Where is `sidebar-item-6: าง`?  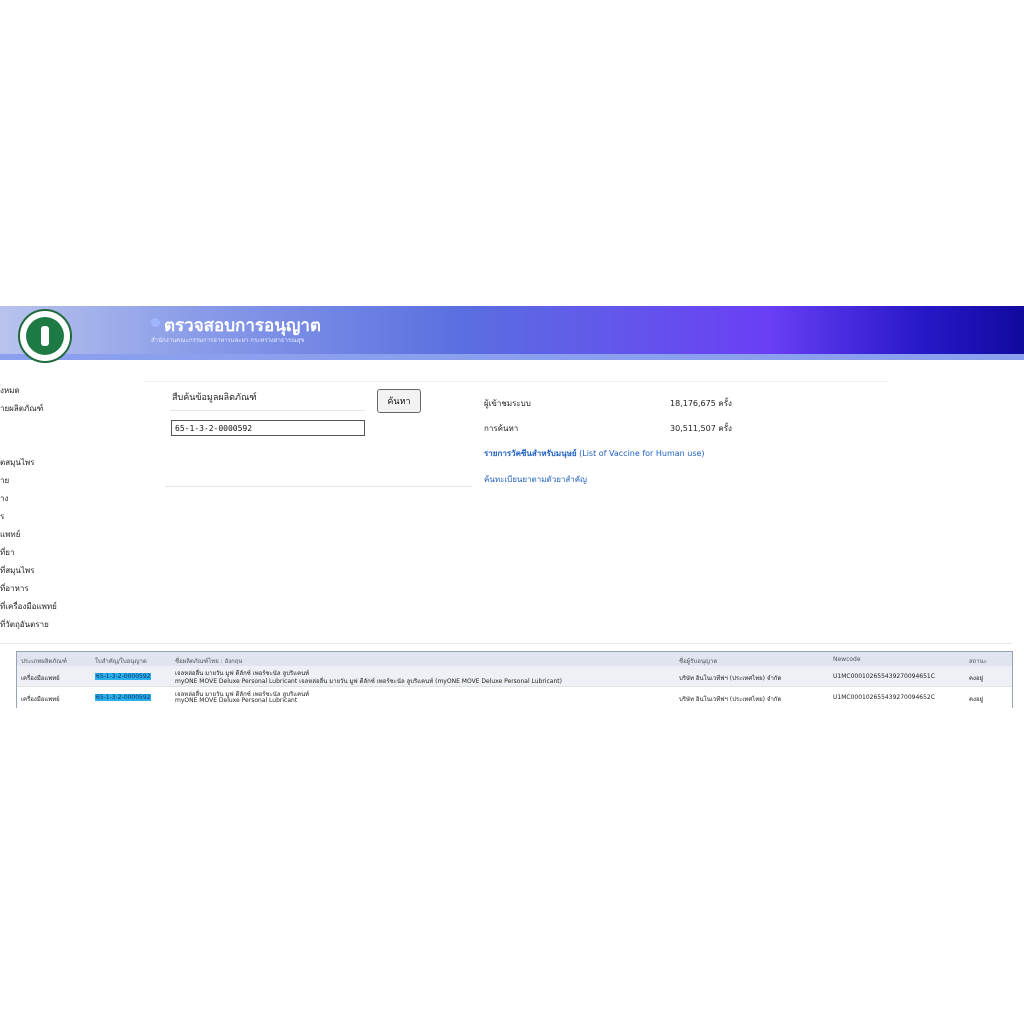 sidebar-item-6: าง is located at coordinates (4, 498).